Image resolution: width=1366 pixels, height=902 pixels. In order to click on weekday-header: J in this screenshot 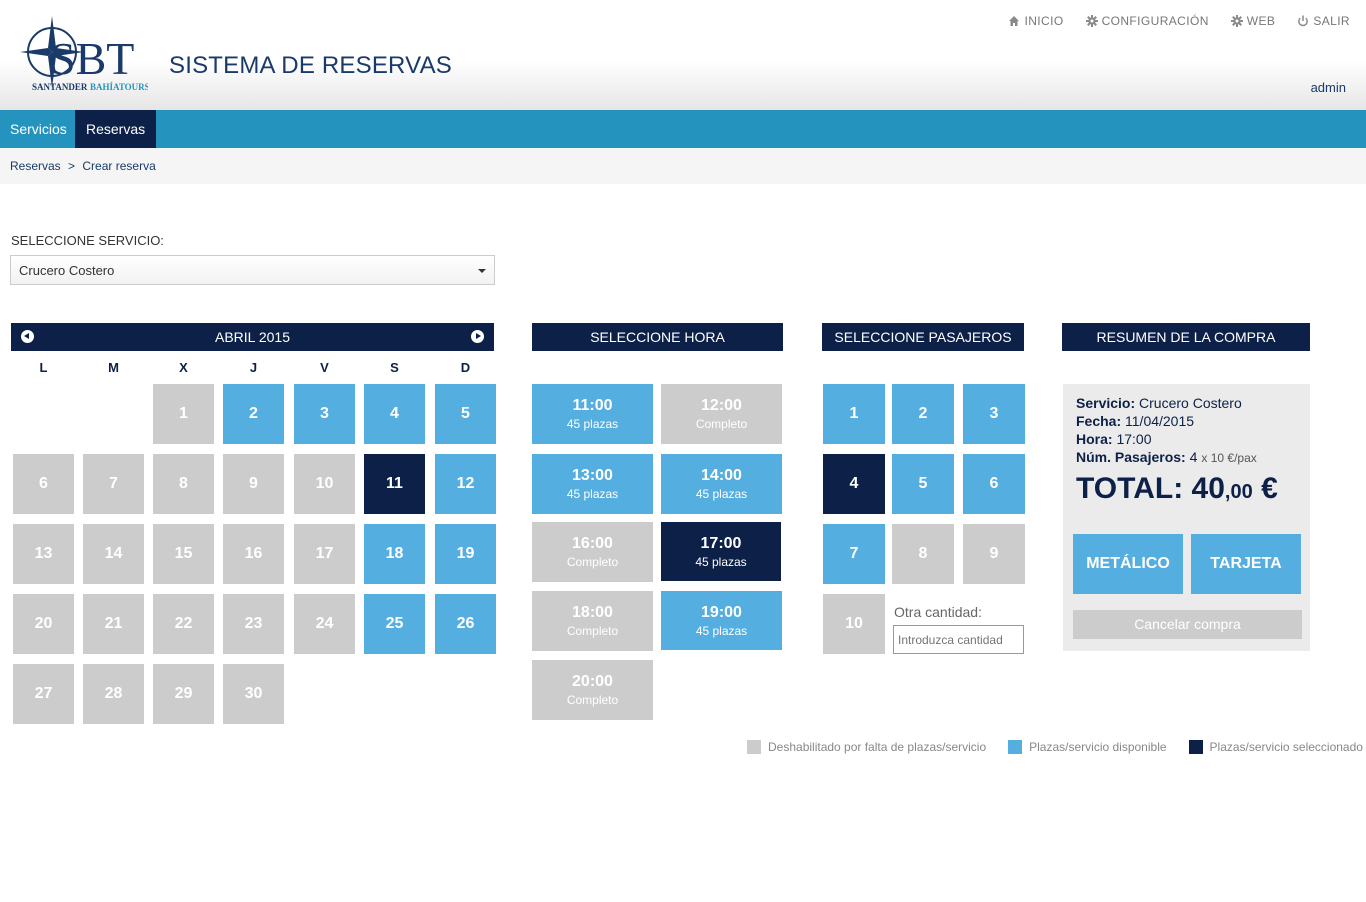, I will do `click(253, 367)`.